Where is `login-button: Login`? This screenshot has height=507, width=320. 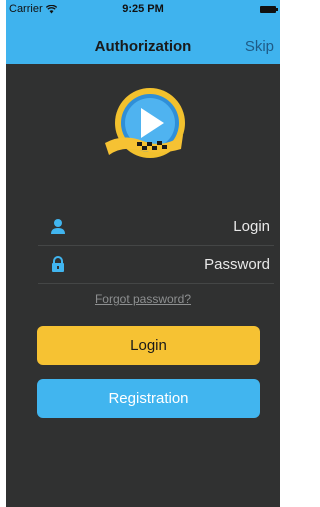
login-button: Login is located at coordinates (148, 345).